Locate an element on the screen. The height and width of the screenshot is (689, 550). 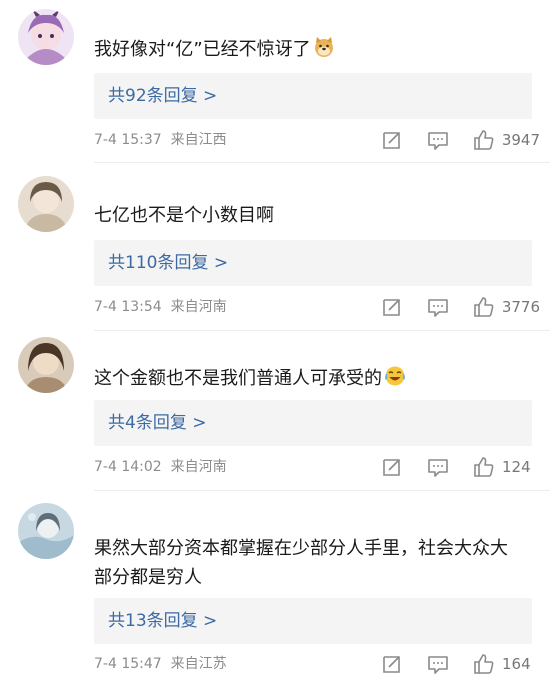
doge-emoji-icon is located at coordinates (324, 51).